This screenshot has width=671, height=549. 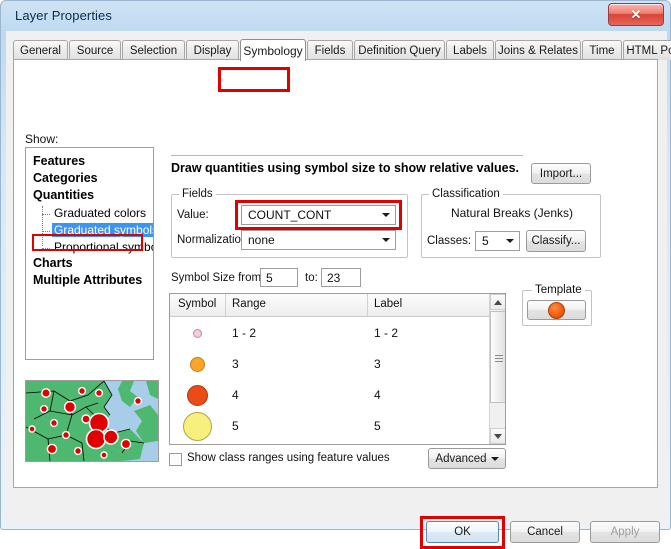 What do you see at coordinates (63, 15) in the screenshot?
I see `window-title: Layer Properties` at bounding box center [63, 15].